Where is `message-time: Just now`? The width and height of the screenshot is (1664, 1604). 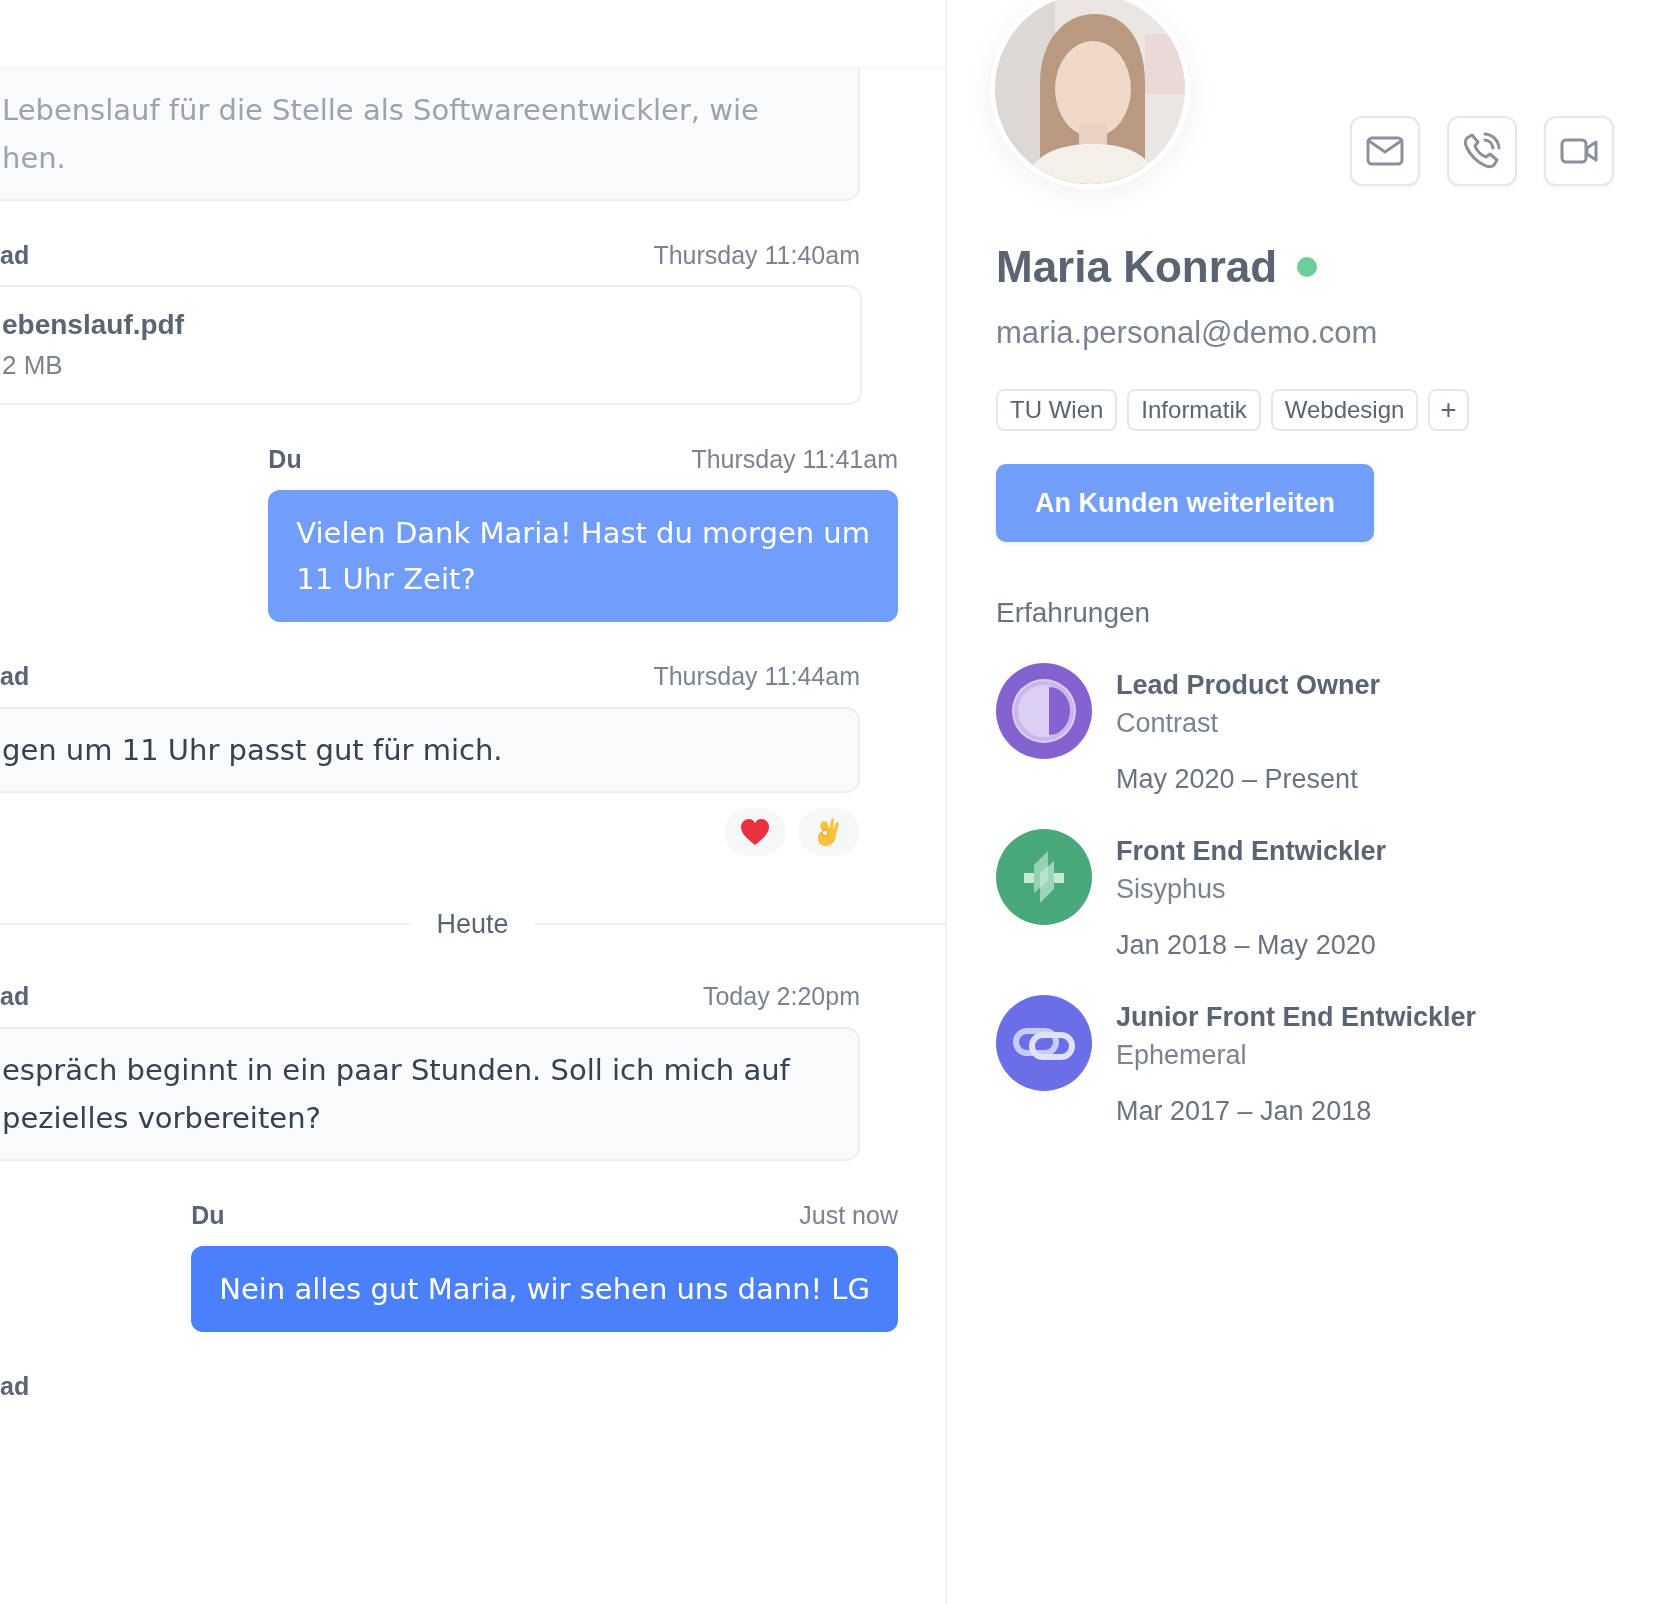
message-time: Just now is located at coordinates (848, 1215).